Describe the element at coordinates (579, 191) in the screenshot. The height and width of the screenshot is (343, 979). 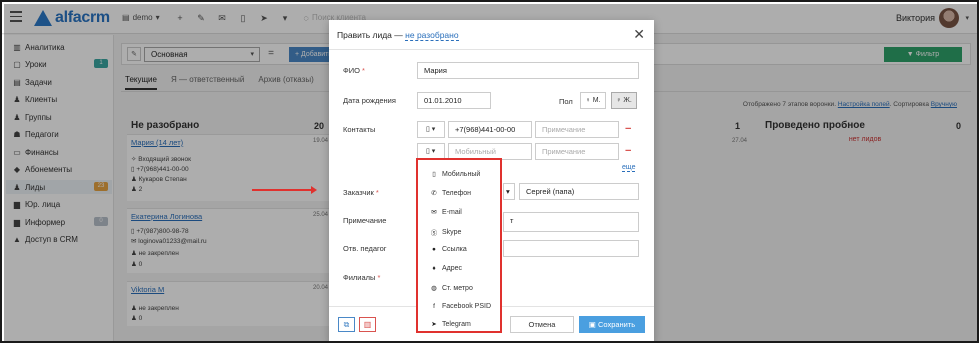
I see `customer-field: Сергей (папа)` at that location.